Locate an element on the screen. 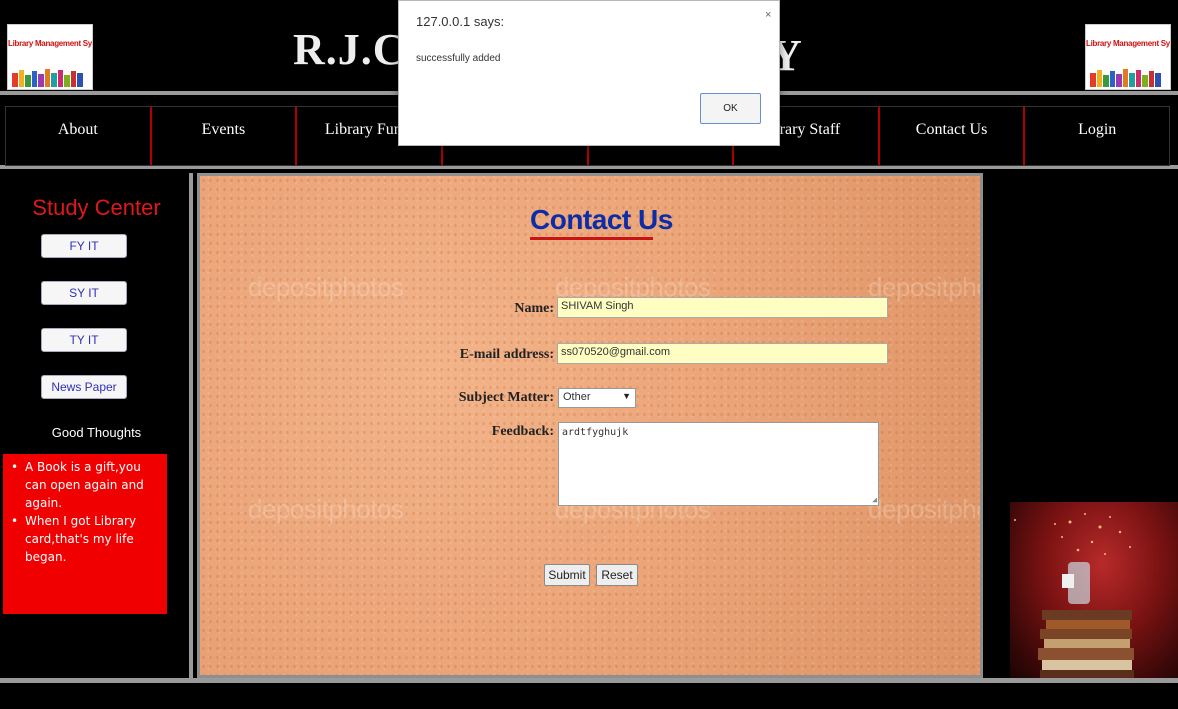 The width and height of the screenshot is (1178, 709). nav-item-events: Events is located at coordinates (225, 136).